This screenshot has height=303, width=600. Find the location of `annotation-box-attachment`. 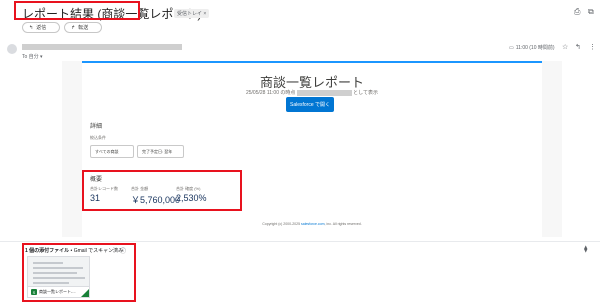

annotation-box-attachment is located at coordinates (79, 272).